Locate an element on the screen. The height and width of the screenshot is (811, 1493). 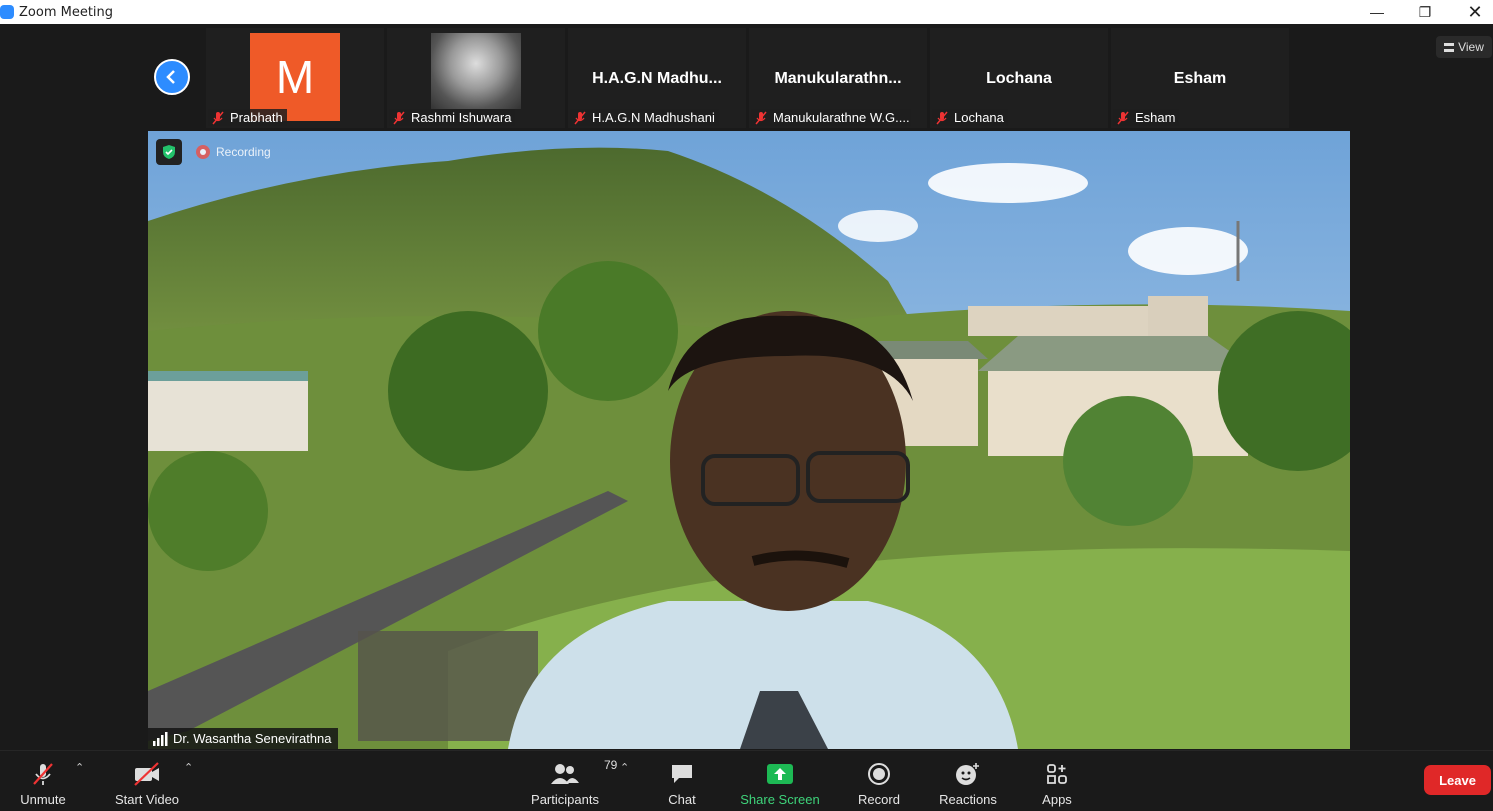
apps-button: Apps is located at coordinates (1057, 781).